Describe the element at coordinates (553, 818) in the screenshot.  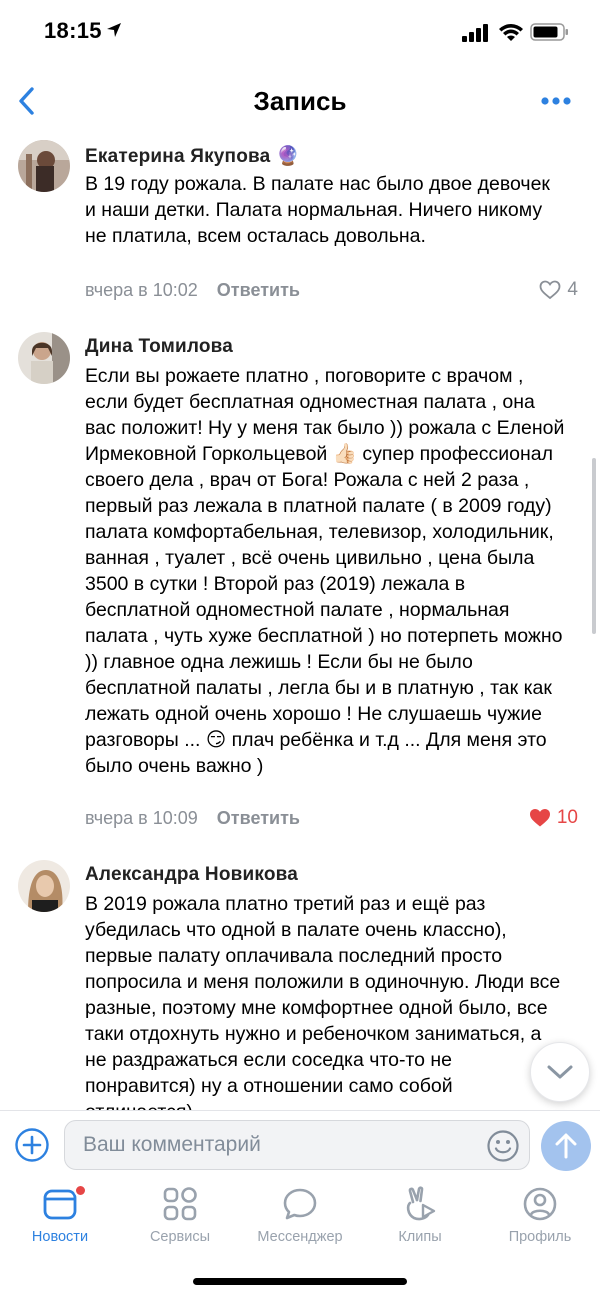
I see `like-button: 10` at that location.